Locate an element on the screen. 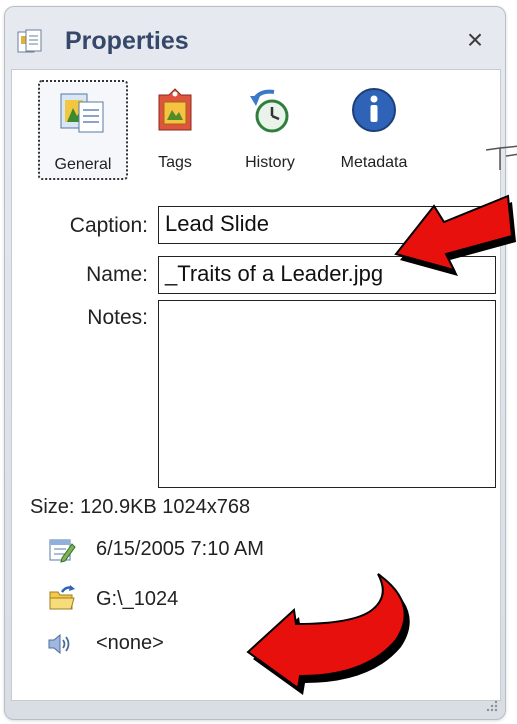  date-info: 6/15/2005 7:10 AM is located at coordinates (180, 549).